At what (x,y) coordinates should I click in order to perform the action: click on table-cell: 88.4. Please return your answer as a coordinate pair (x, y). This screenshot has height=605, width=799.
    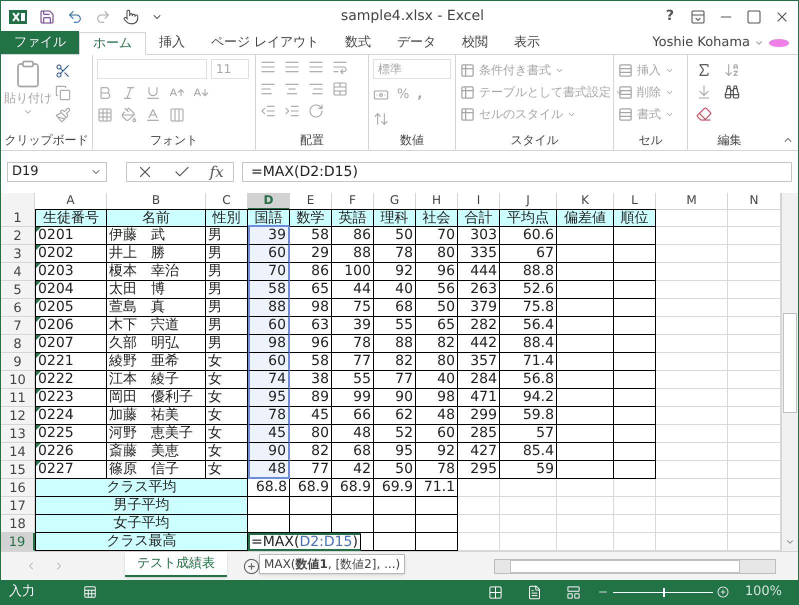
    Looking at the image, I should click on (528, 344).